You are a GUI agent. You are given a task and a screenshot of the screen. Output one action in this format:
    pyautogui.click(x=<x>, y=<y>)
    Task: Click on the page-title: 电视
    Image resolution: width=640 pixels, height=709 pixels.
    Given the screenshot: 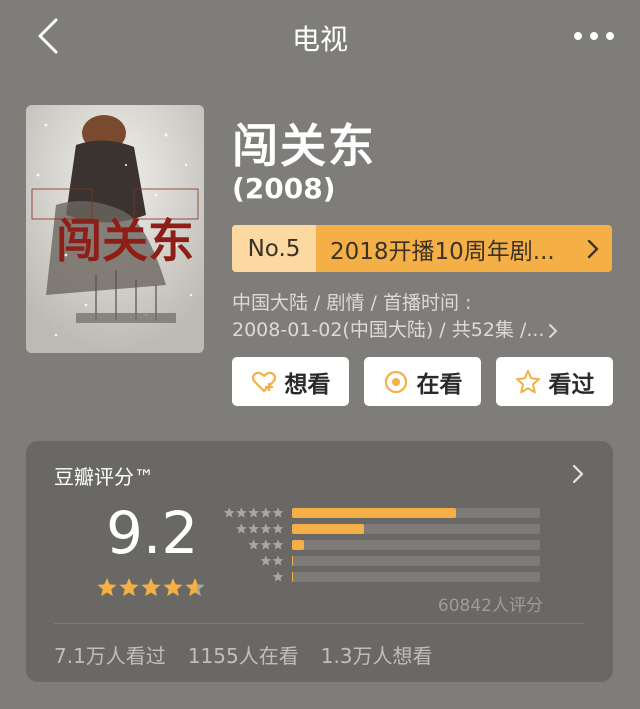 What is the action you would take?
    pyautogui.click(x=319, y=39)
    